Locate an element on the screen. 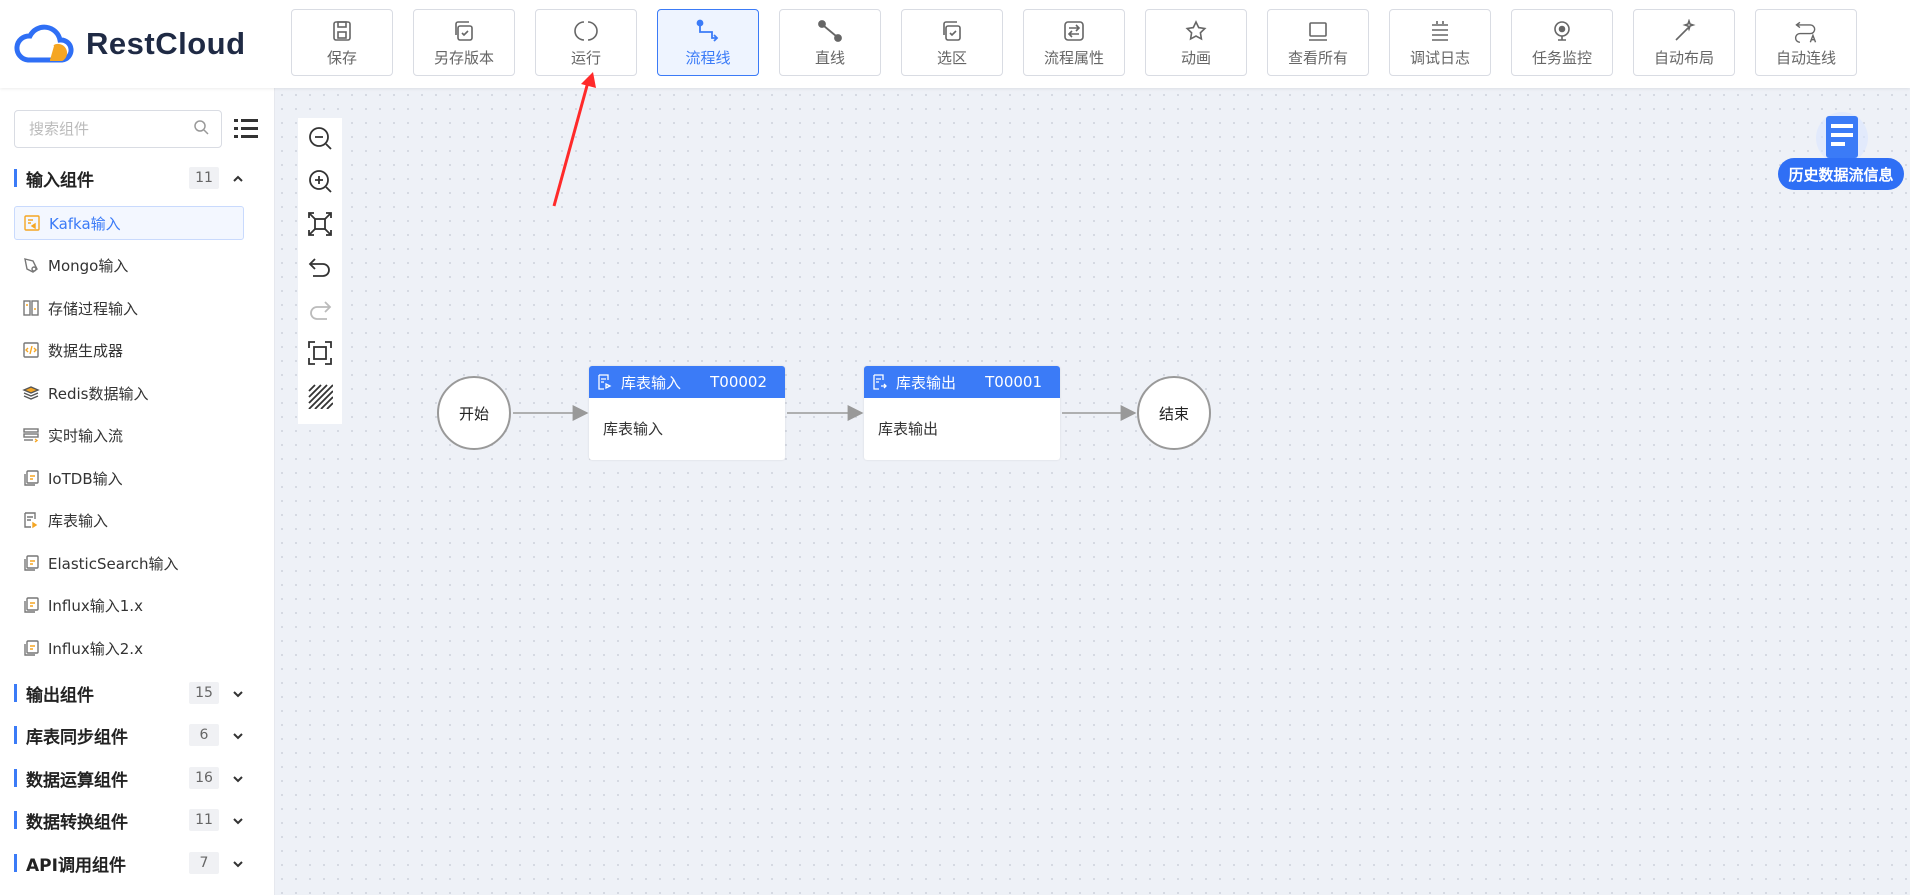 This screenshot has width=1910, height=895. group-title: 输出组件 is located at coordinates (60, 695).